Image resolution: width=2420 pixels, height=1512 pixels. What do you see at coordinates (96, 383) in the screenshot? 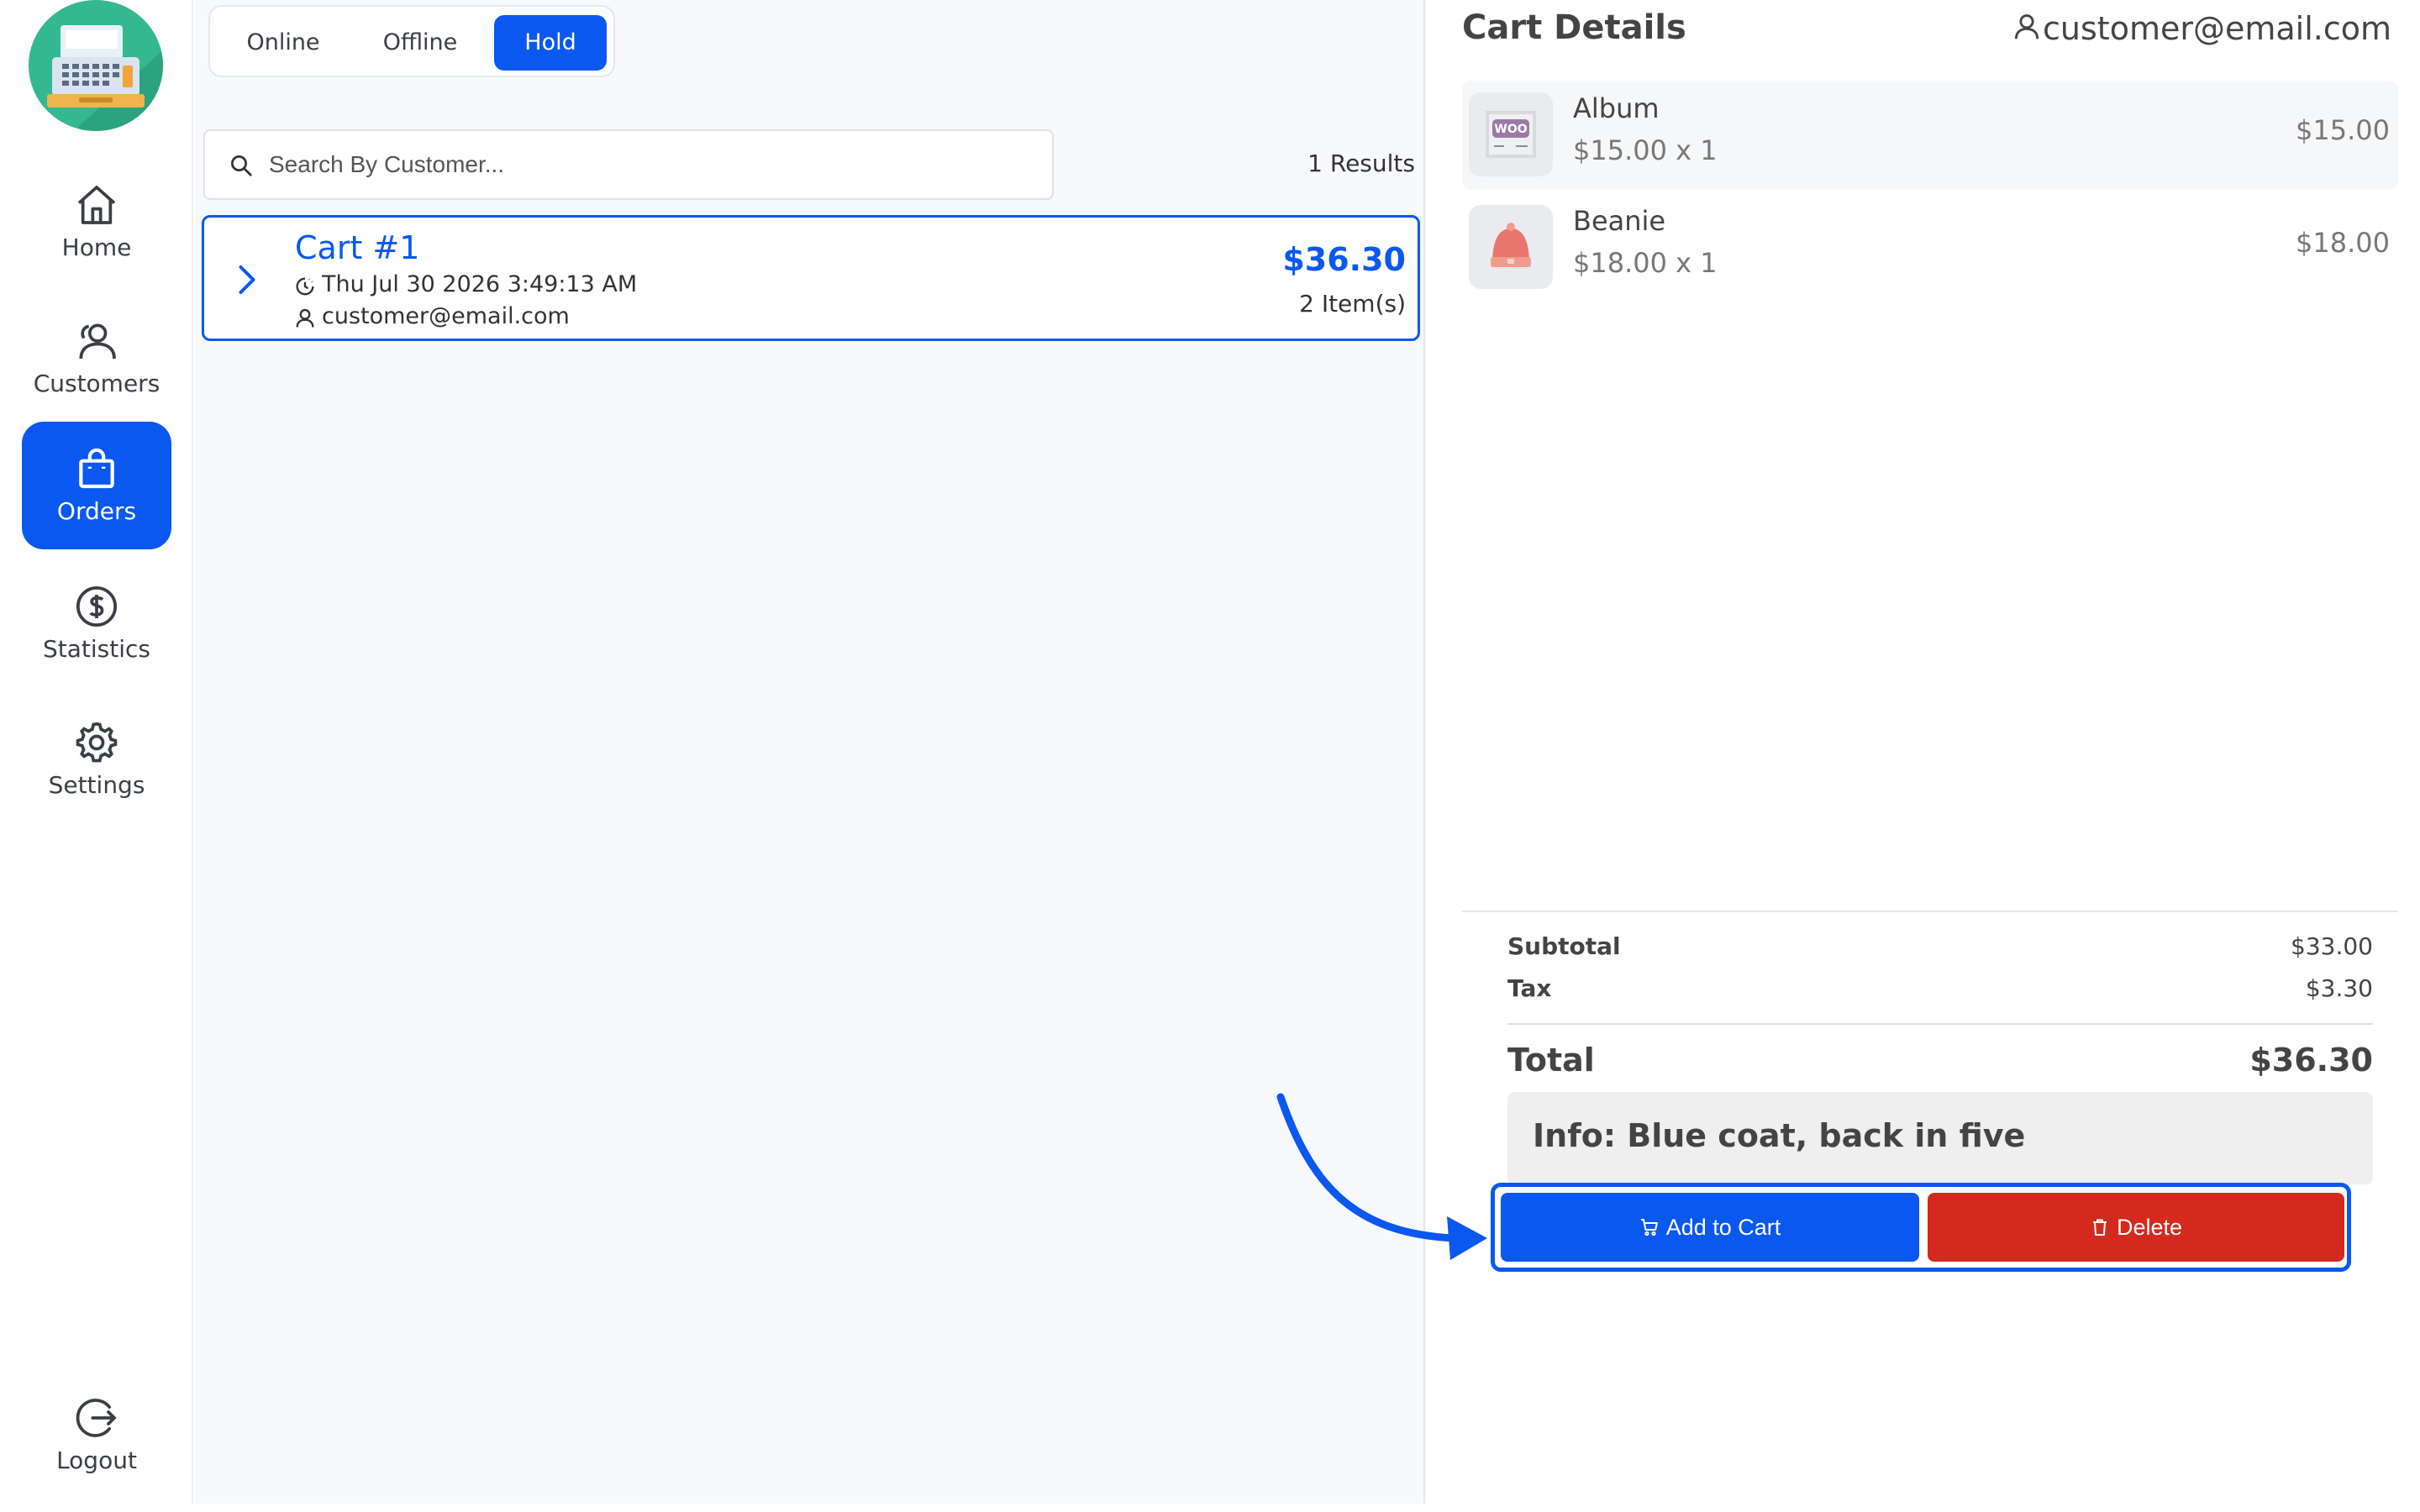
I see `sidebar-item-label: Customers` at bounding box center [96, 383].